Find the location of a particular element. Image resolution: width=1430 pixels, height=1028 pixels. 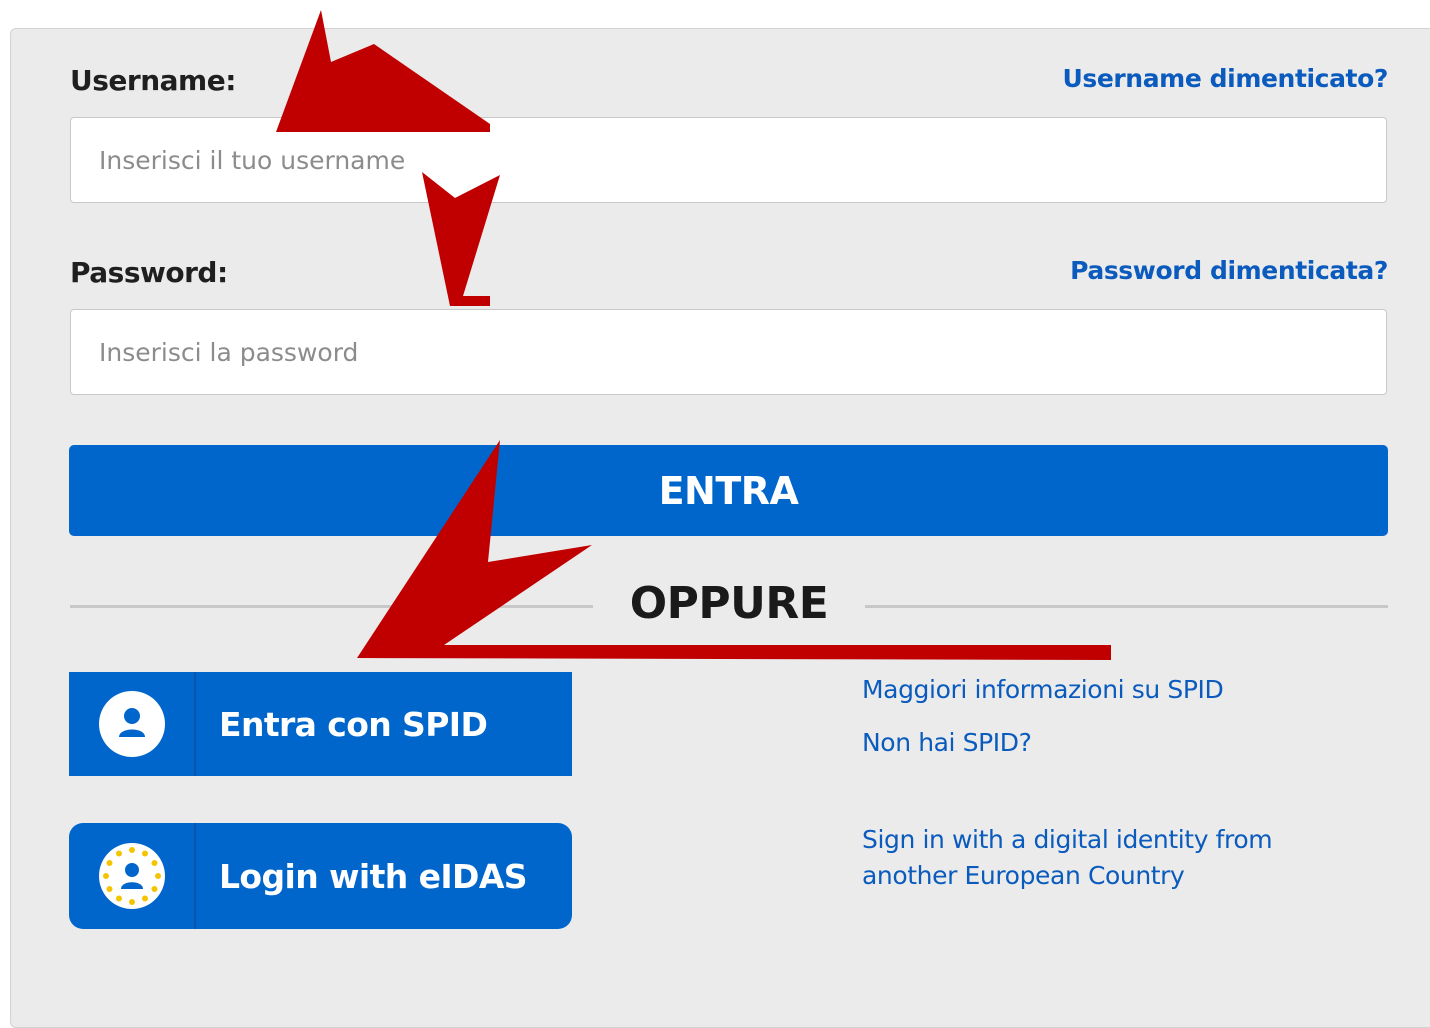

no-spid-link: Non hai SPID? is located at coordinates (947, 743).